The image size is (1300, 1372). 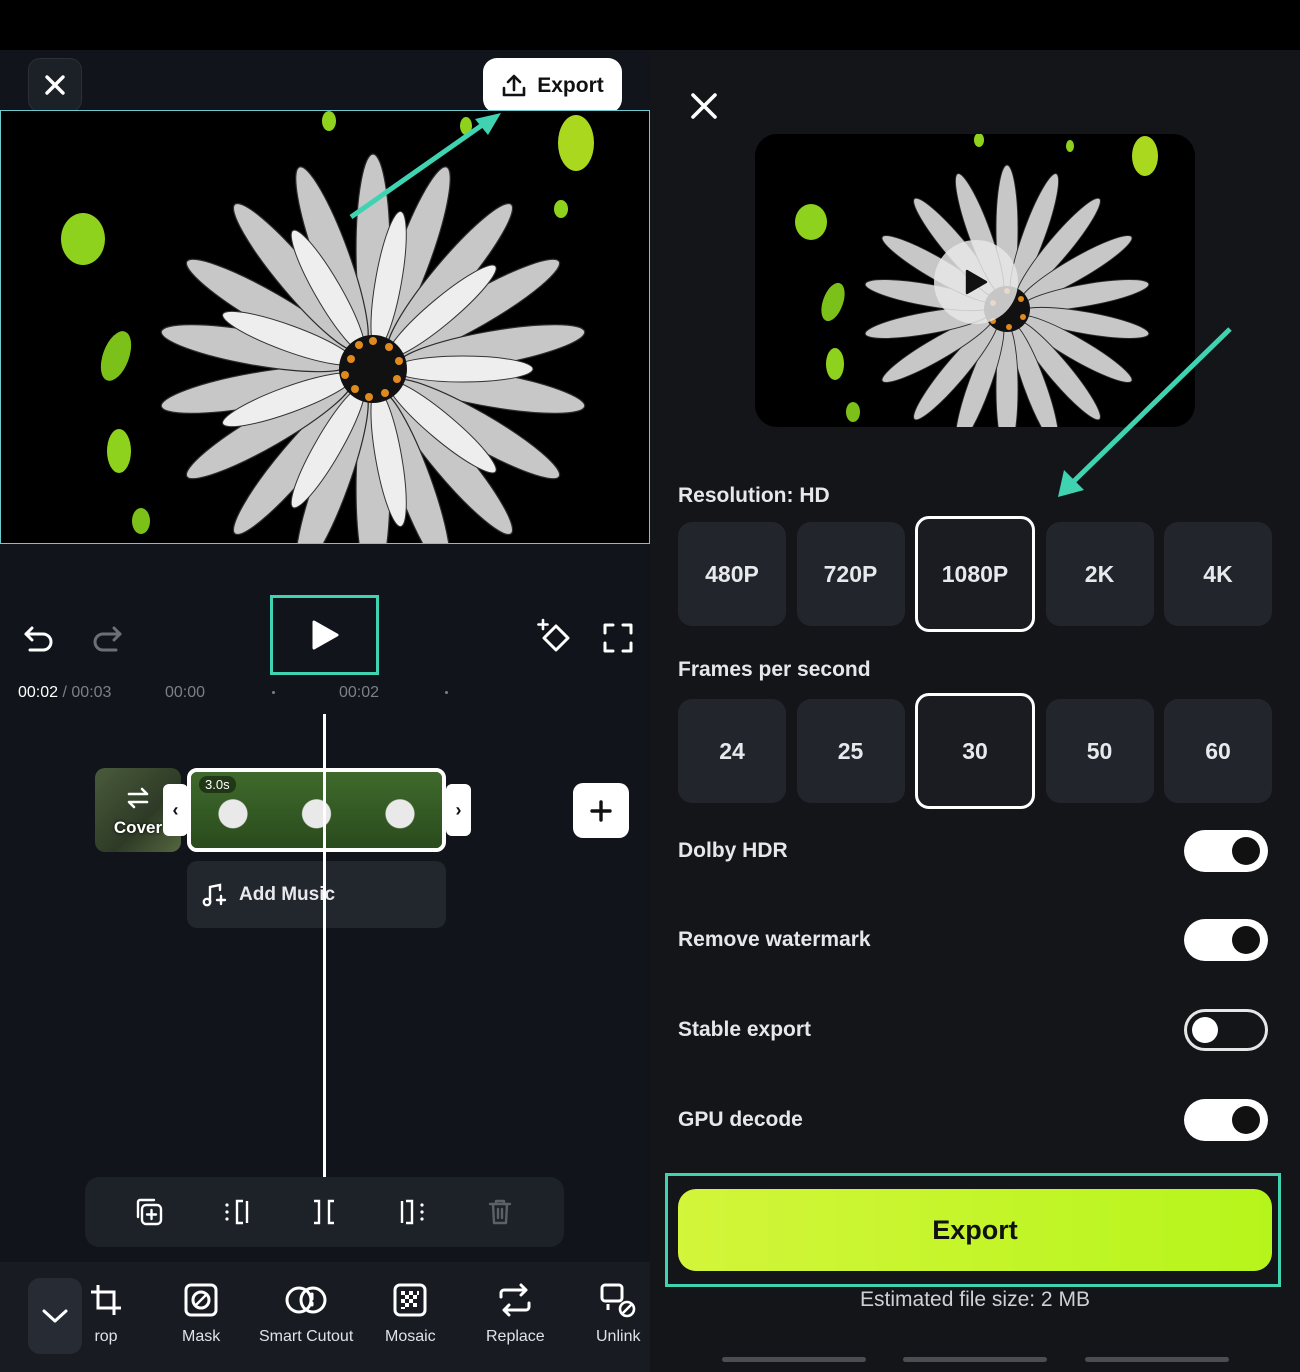 What do you see at coordinates (410, 1336) in the screenshot?
I see `tool-label: Mosaic` at bounding box center [410, 1336].